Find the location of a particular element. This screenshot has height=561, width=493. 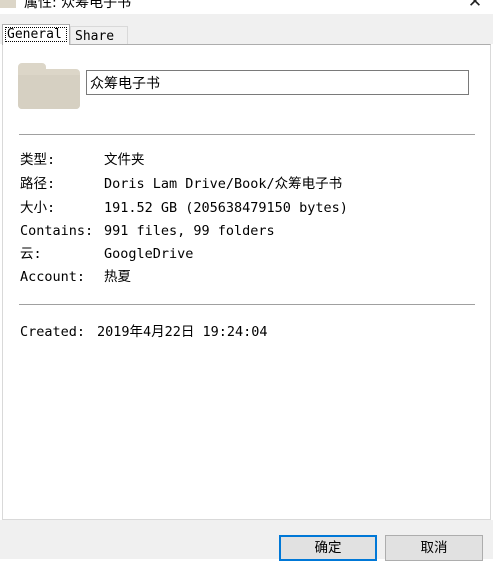

dialog-footer: 确定 取消 is located at coordinates (246, 540).